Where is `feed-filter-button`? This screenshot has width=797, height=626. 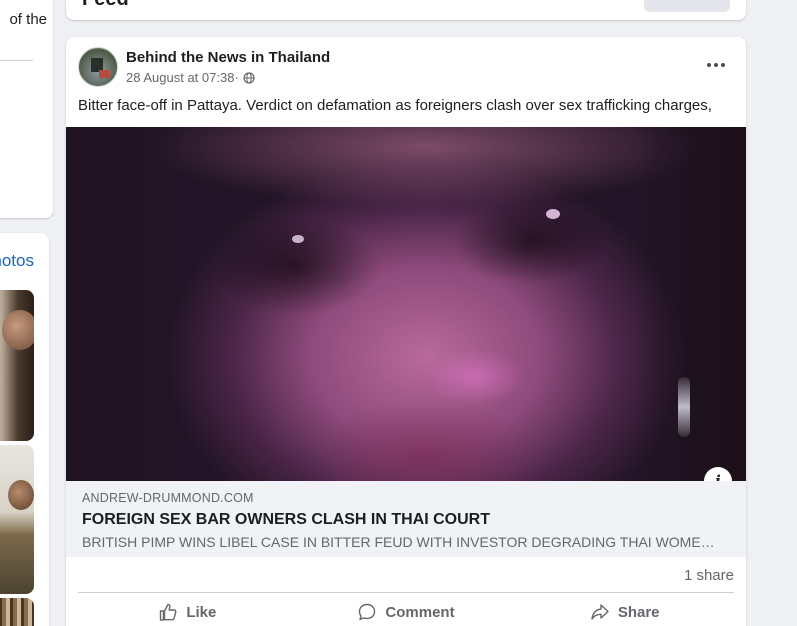 feed-filter-button is located at coordinates (687, 6).